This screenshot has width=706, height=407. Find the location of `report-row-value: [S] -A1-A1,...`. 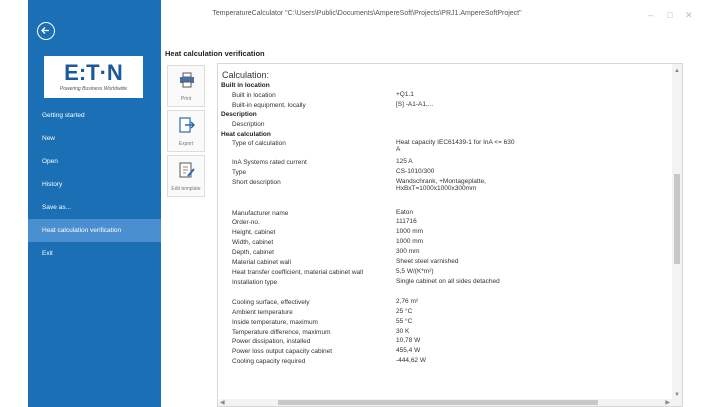

report-row-value: [S] -A1-A1,... is located at coordinates (415, 104).